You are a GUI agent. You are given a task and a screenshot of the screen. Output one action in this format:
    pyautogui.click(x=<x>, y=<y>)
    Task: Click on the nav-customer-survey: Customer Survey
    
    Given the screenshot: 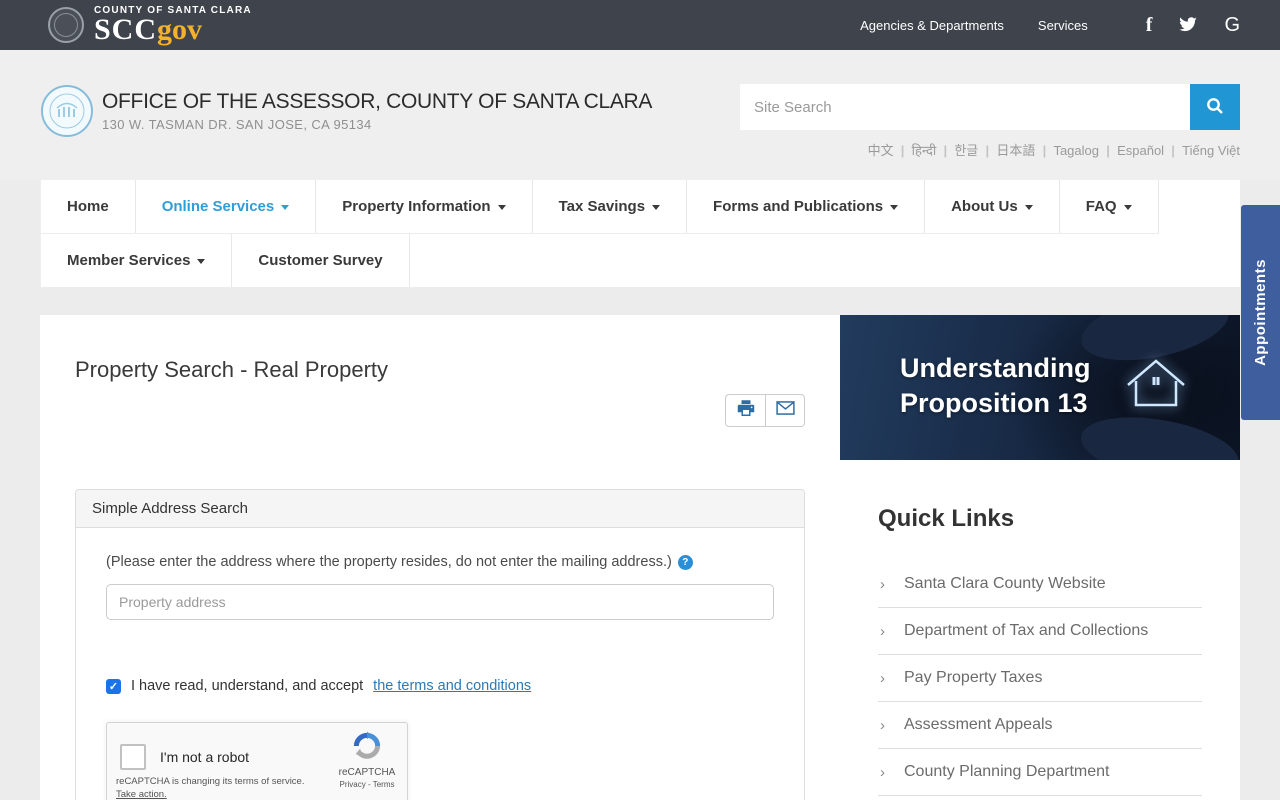 What is the action you would take?
    pyautogui.click(x=321, y=260)
    